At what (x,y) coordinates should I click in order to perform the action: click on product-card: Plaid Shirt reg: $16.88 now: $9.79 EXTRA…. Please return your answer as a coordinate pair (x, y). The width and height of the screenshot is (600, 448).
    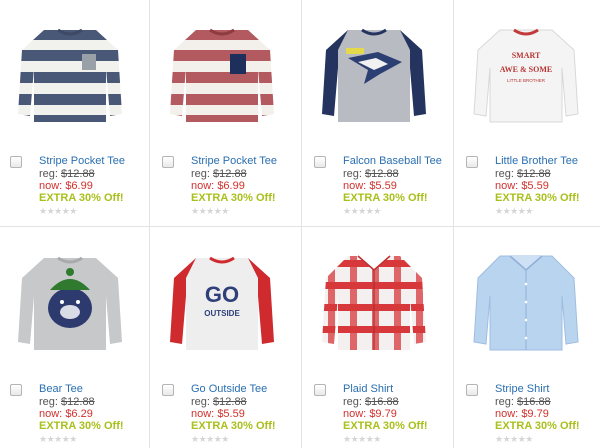
    Looking at the image, I should click on (380, 338).